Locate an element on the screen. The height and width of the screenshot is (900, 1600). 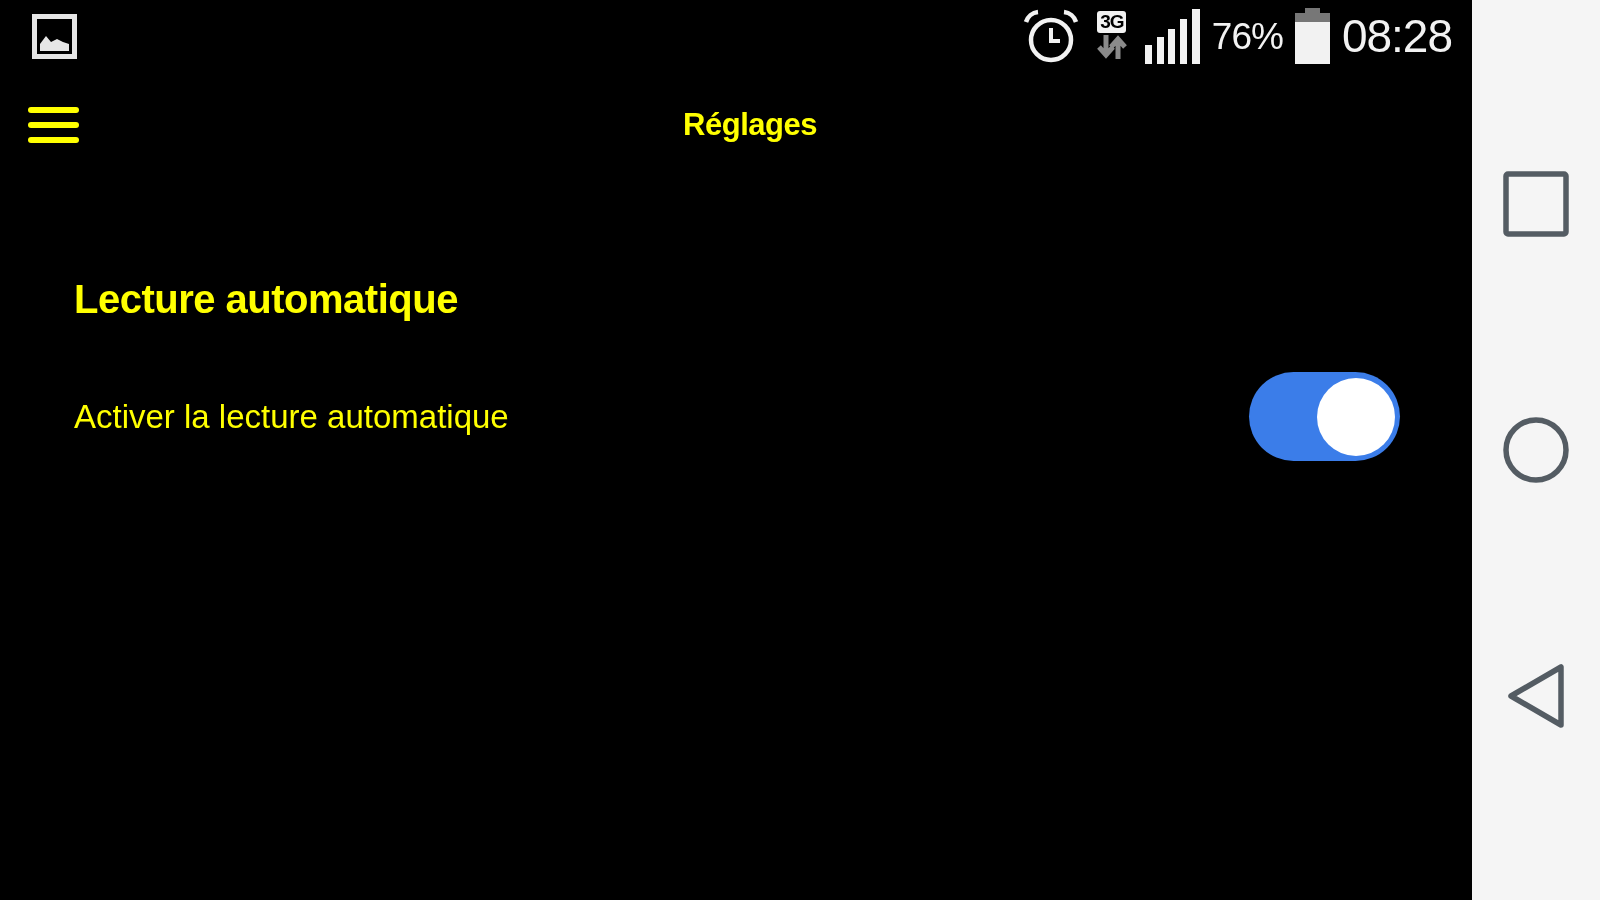
square-icon is located at coordinates (1536, 204).